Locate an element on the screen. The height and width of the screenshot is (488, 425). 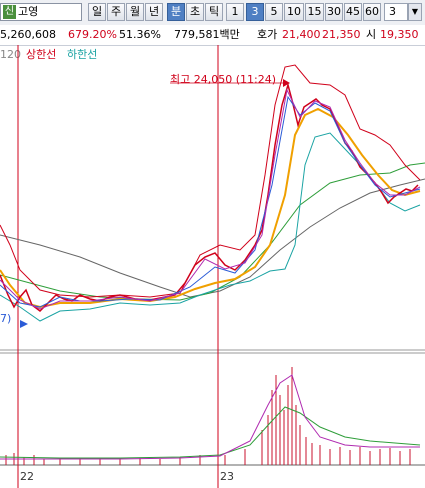
interval-5-button: 5 is located at coordinates (274, 12).